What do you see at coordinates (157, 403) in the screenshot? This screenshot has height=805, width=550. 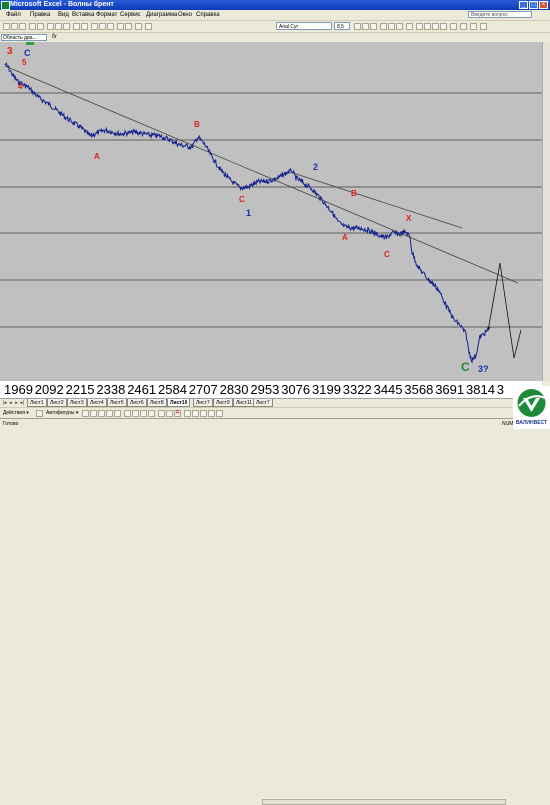 I see `sheet-tab: Лист8` at bounding box center [157, 403].